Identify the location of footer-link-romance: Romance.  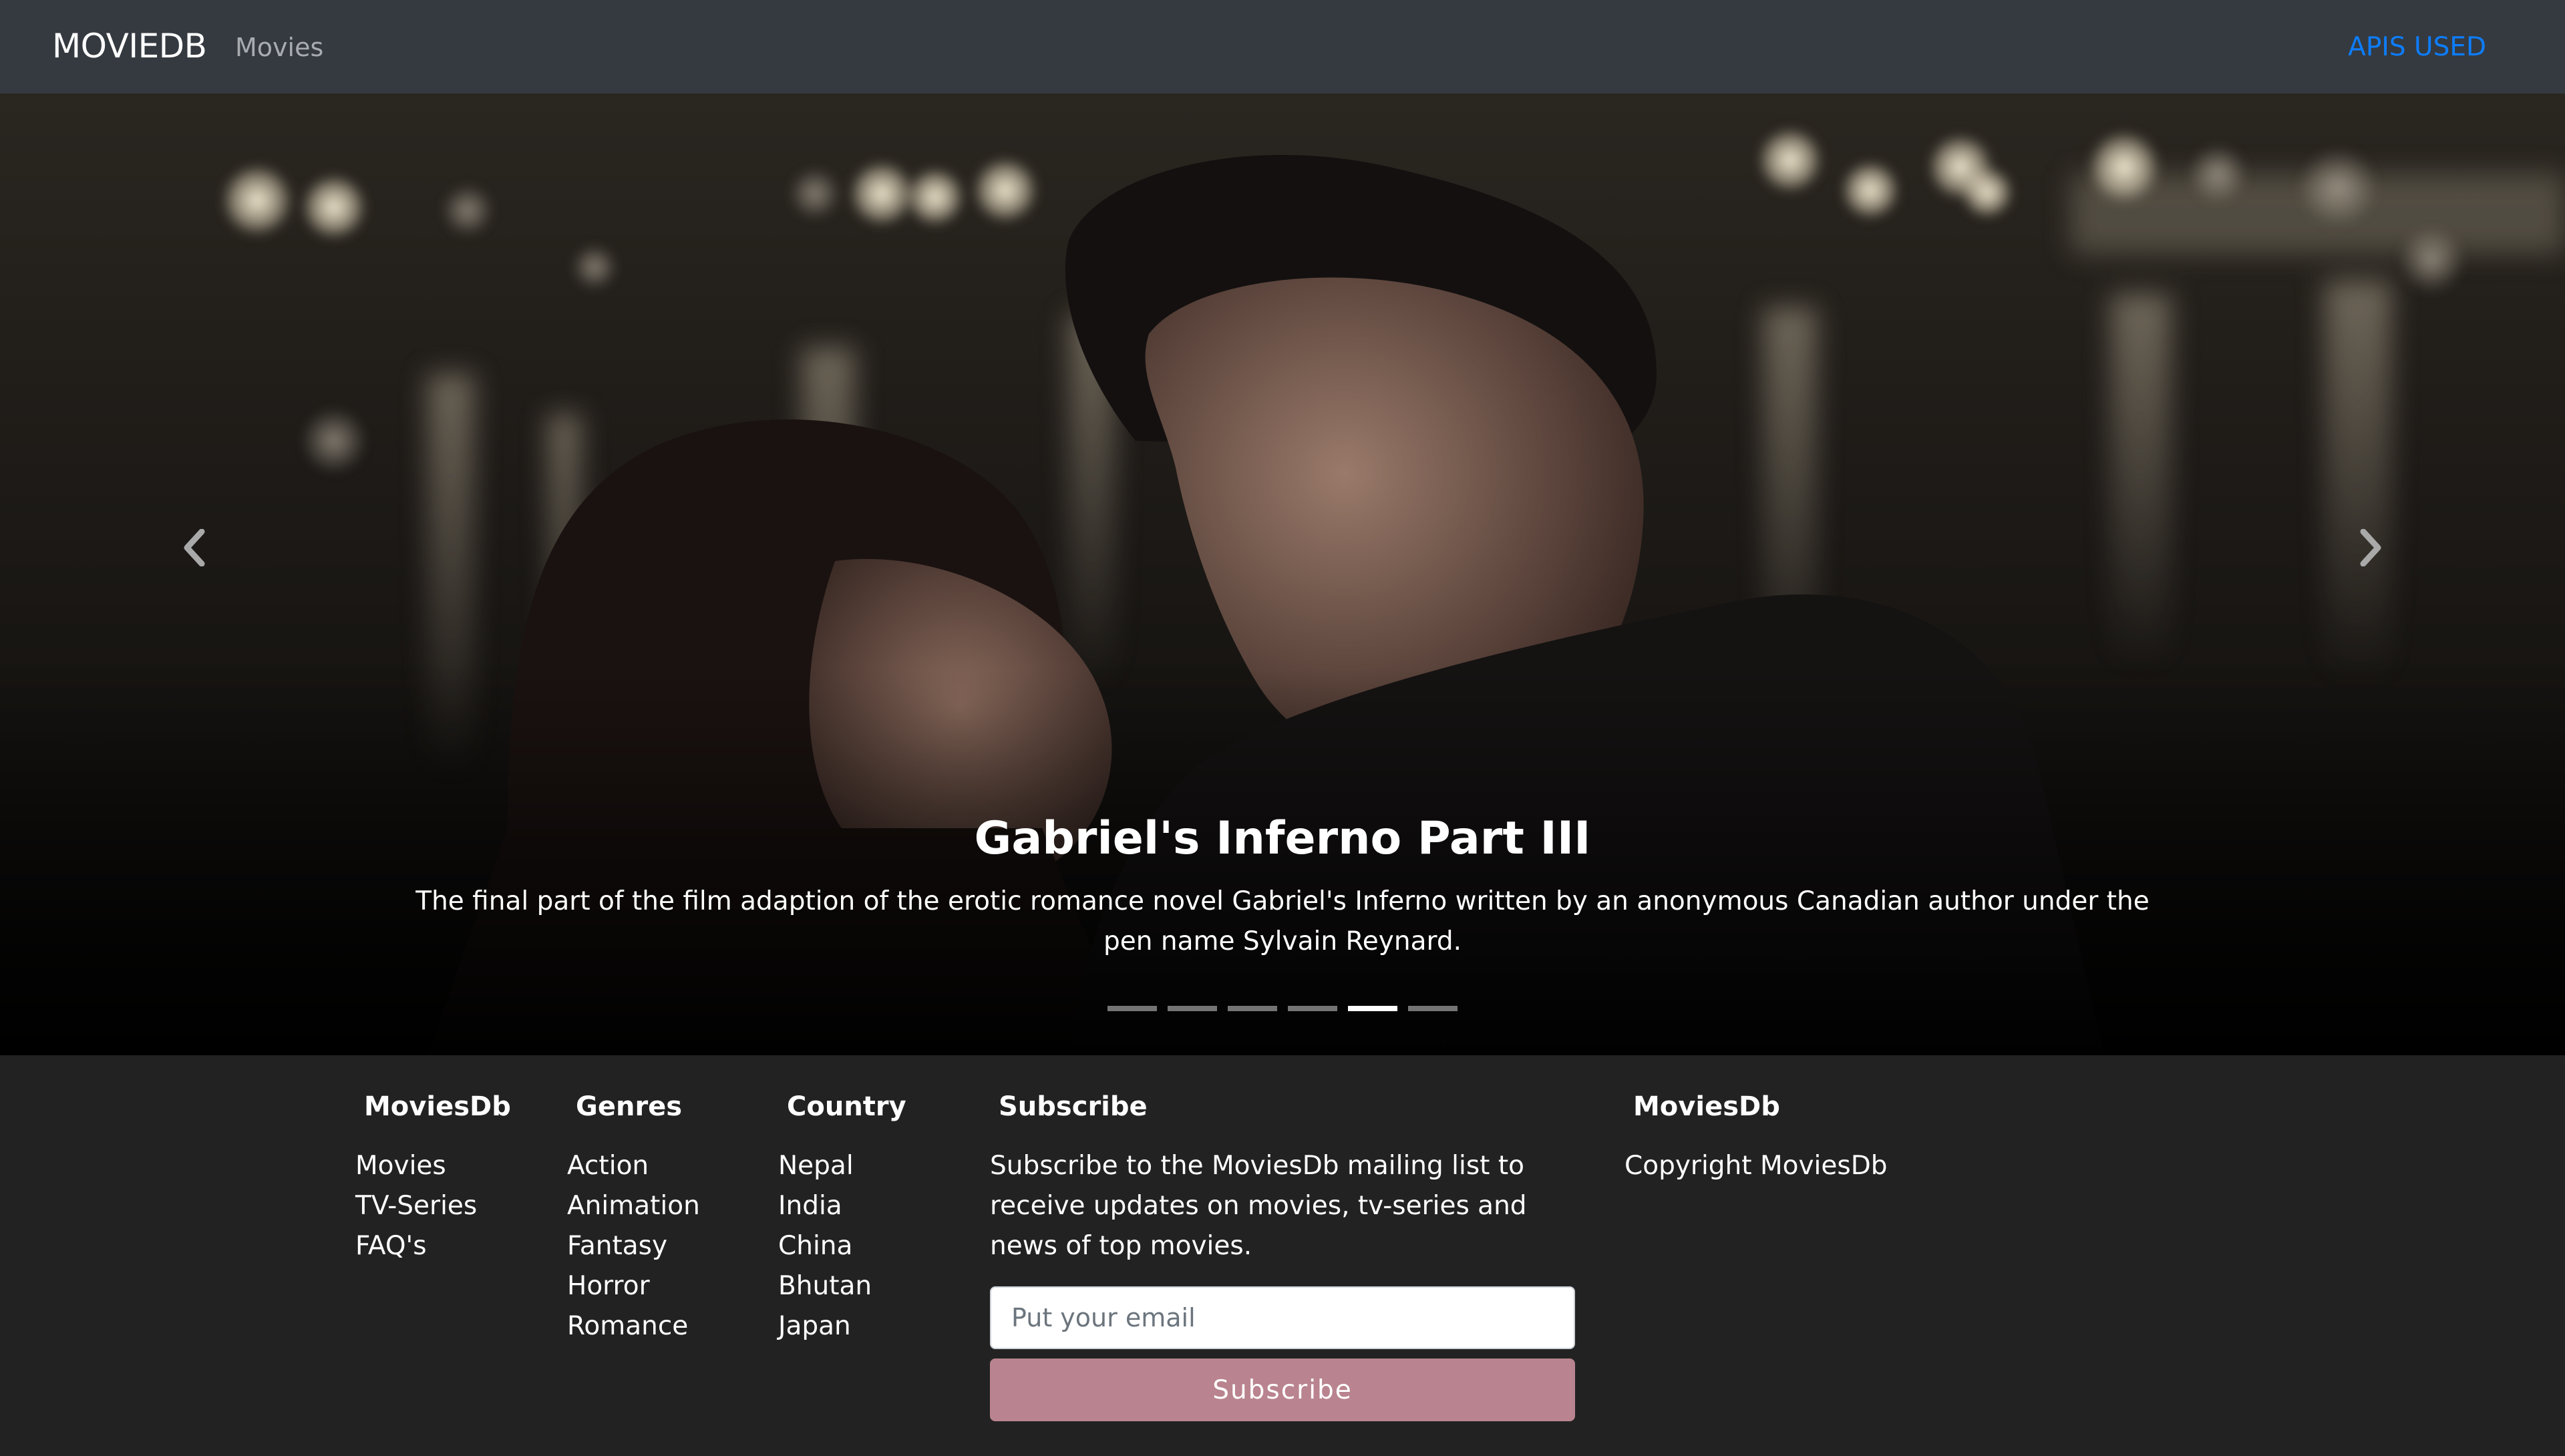
(633, 1326).